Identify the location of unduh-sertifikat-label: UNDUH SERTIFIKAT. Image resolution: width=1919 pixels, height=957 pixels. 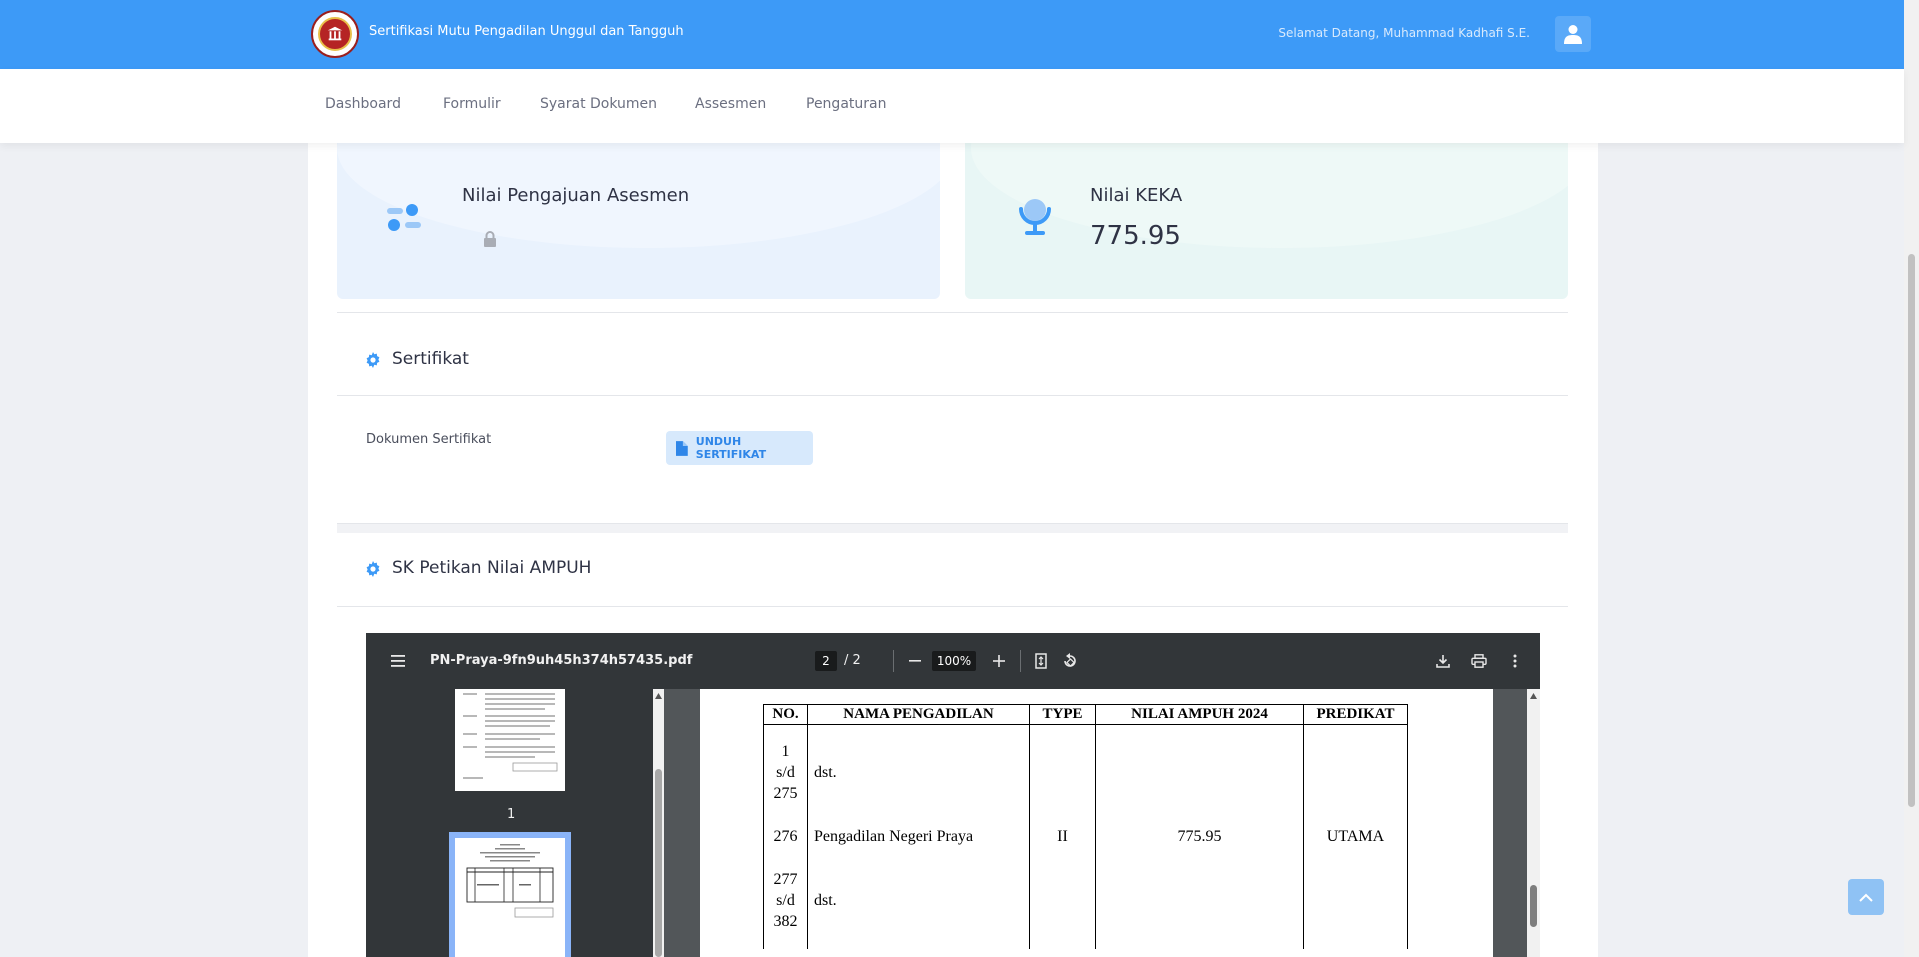
(731, 448).